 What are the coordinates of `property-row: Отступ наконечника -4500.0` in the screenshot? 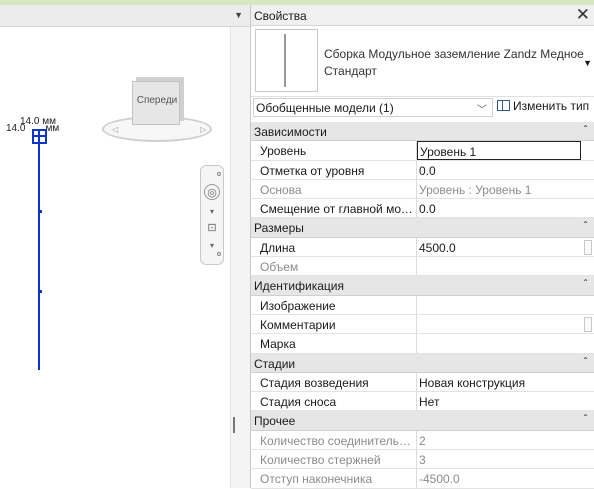 It's located at (422, 479).